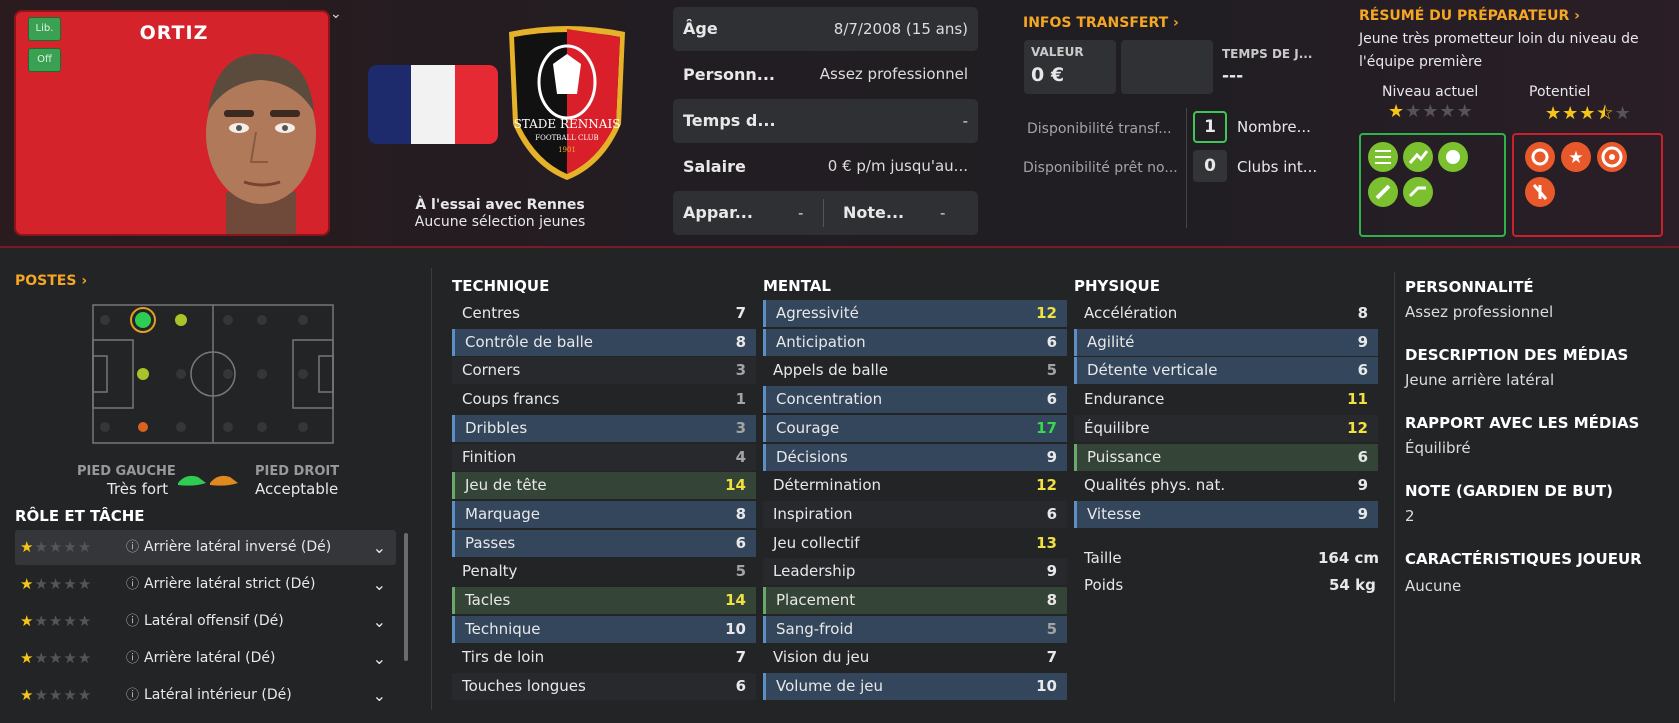  Describe the element at coordinates (230, 584) in the screenshot. I see `role-label: Arrière latéral strict (Dé)` at that location.